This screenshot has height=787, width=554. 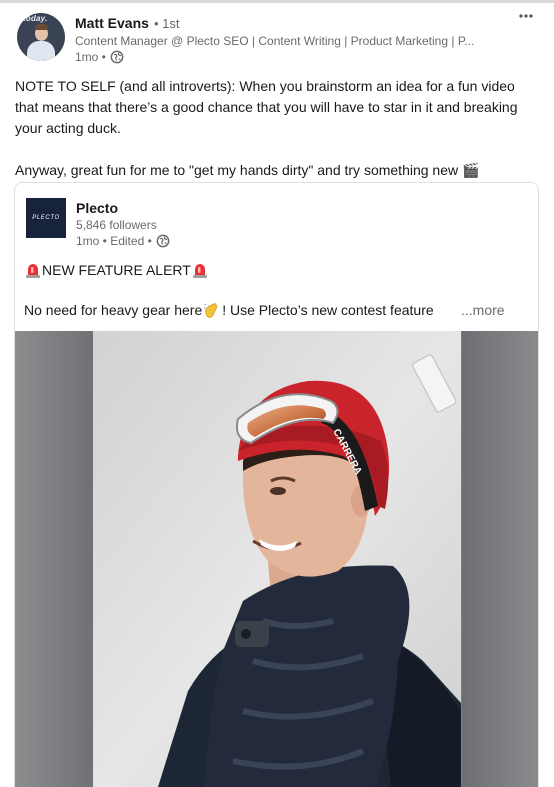 I want to click on more-options-button, so click(x=526, y=16).